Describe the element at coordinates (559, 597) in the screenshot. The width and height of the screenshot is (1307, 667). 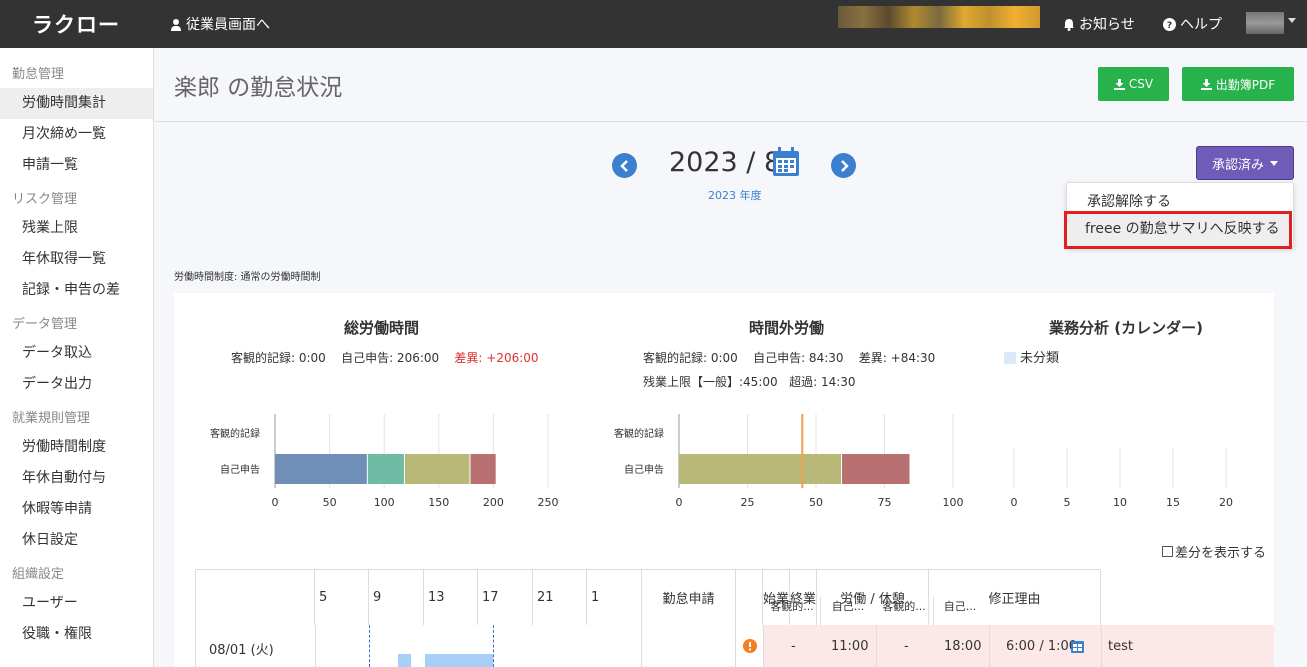
I see `timeline-tick: 21` at that location.